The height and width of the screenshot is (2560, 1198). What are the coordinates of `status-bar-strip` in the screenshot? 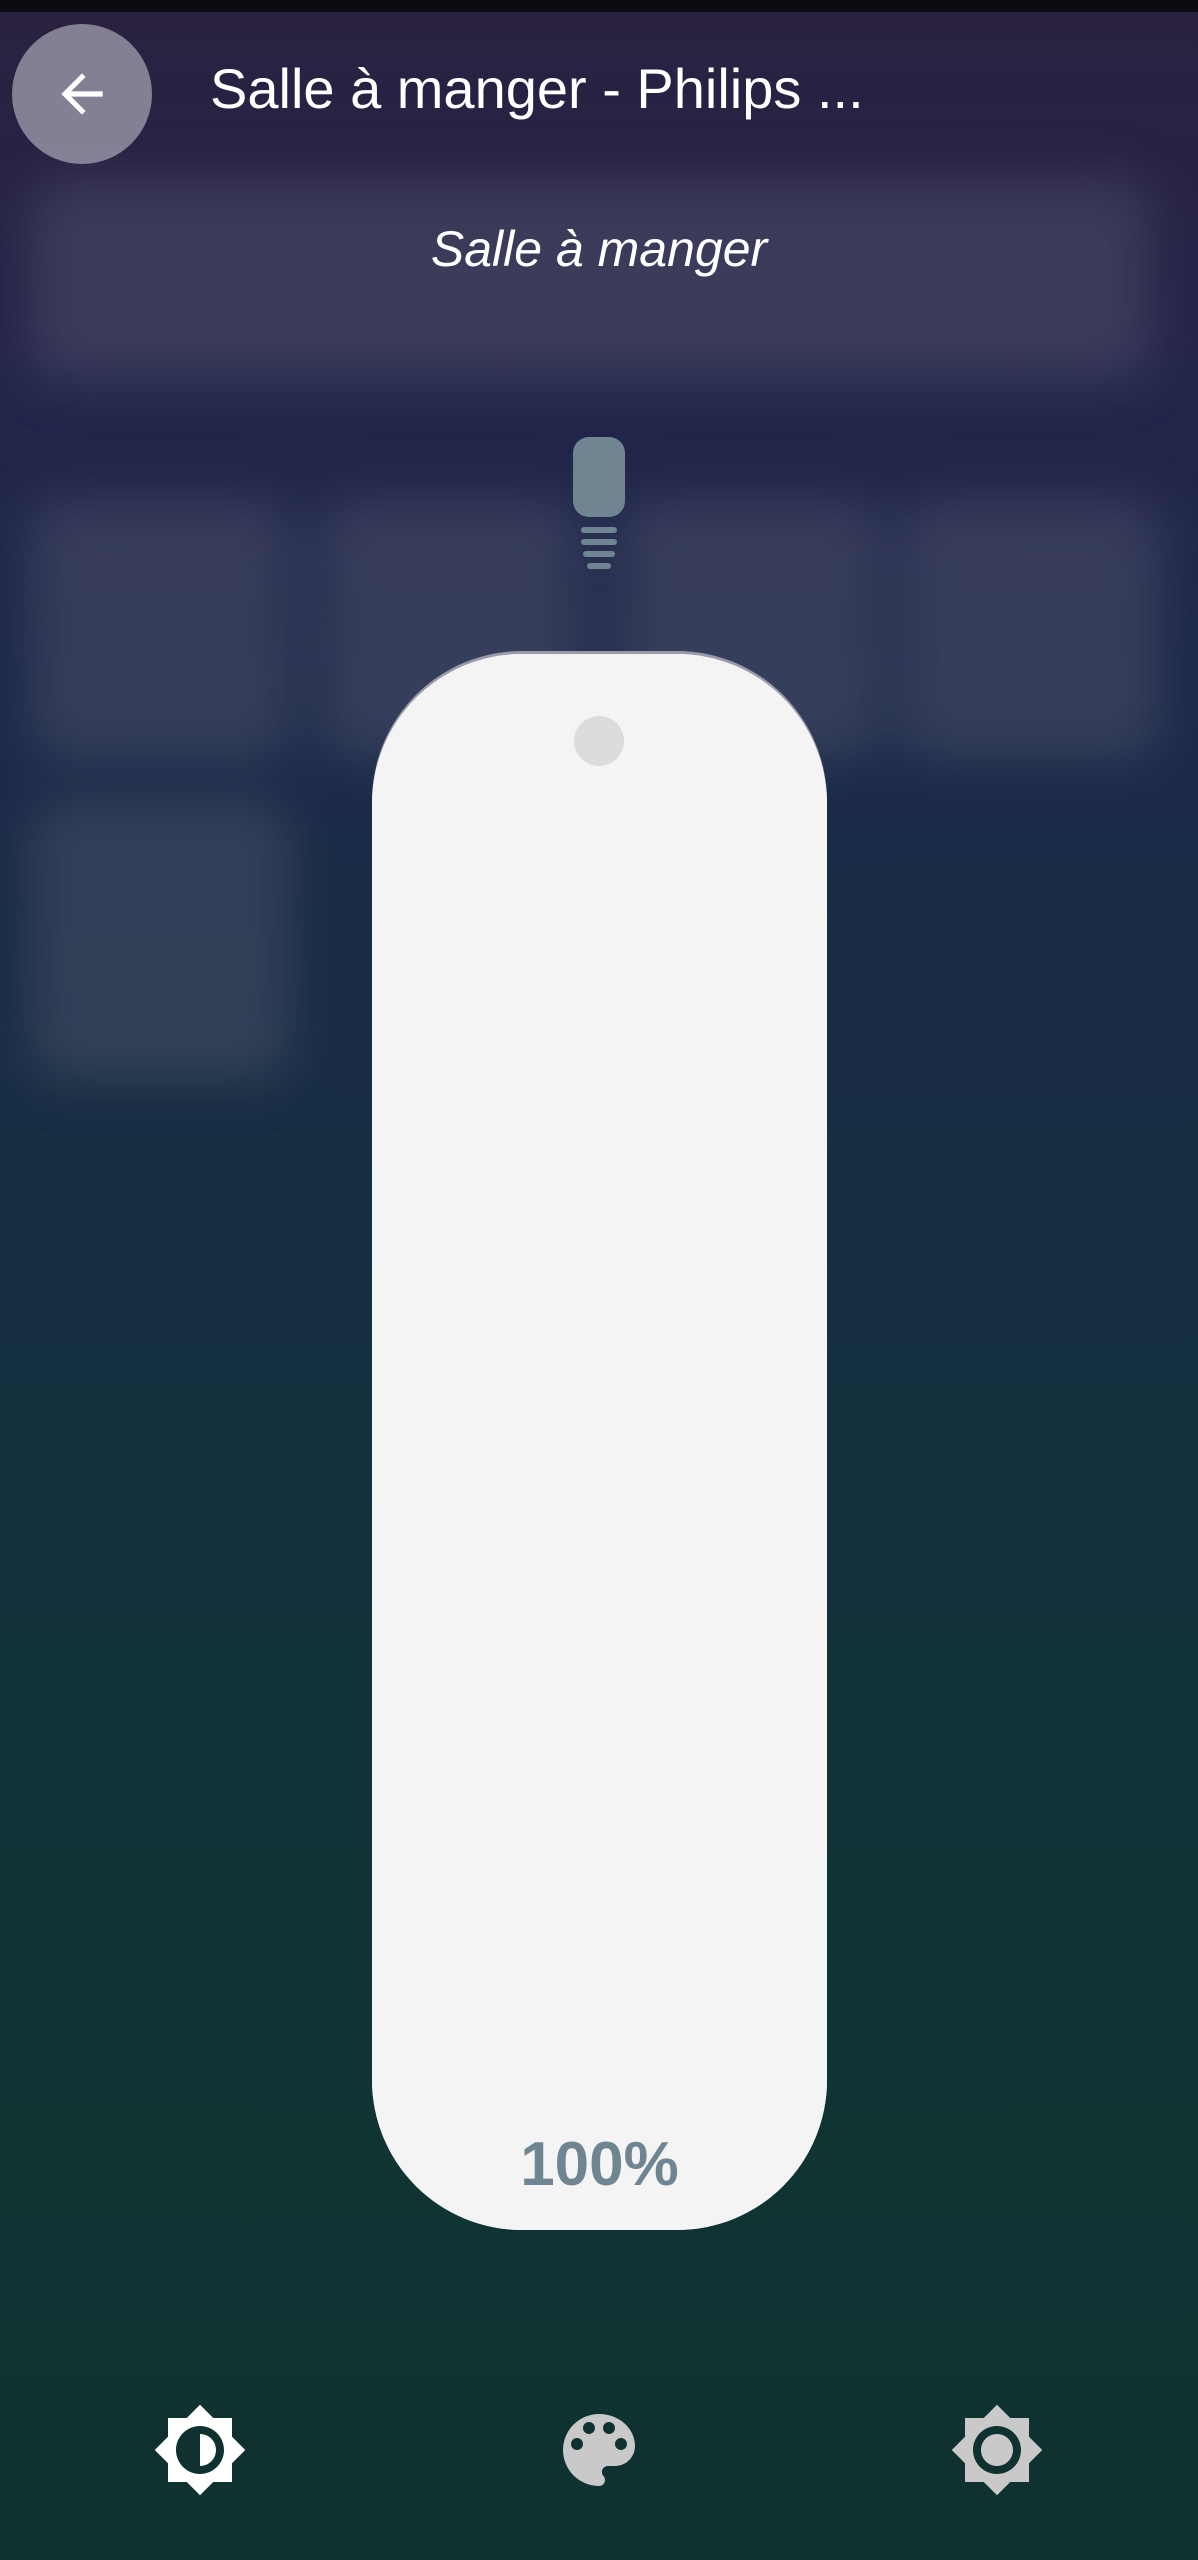 It's located at (599, 6).